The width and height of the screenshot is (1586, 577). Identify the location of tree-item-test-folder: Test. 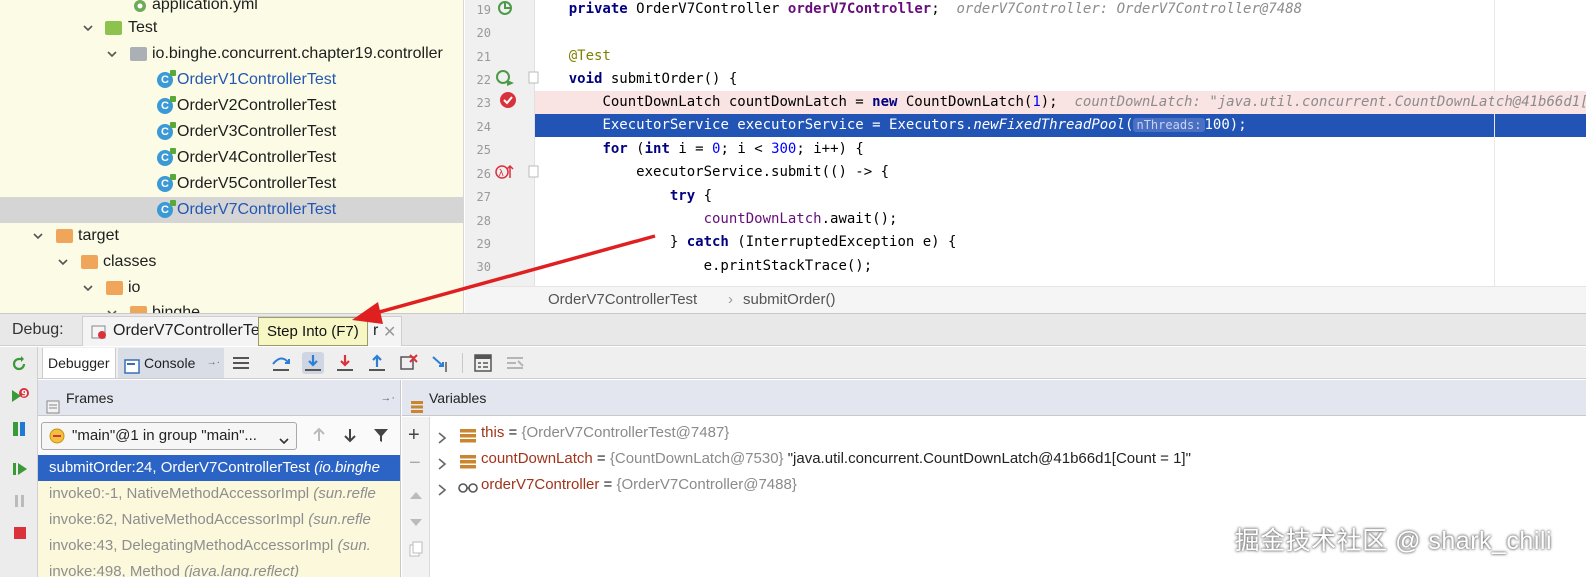
(231, 28).